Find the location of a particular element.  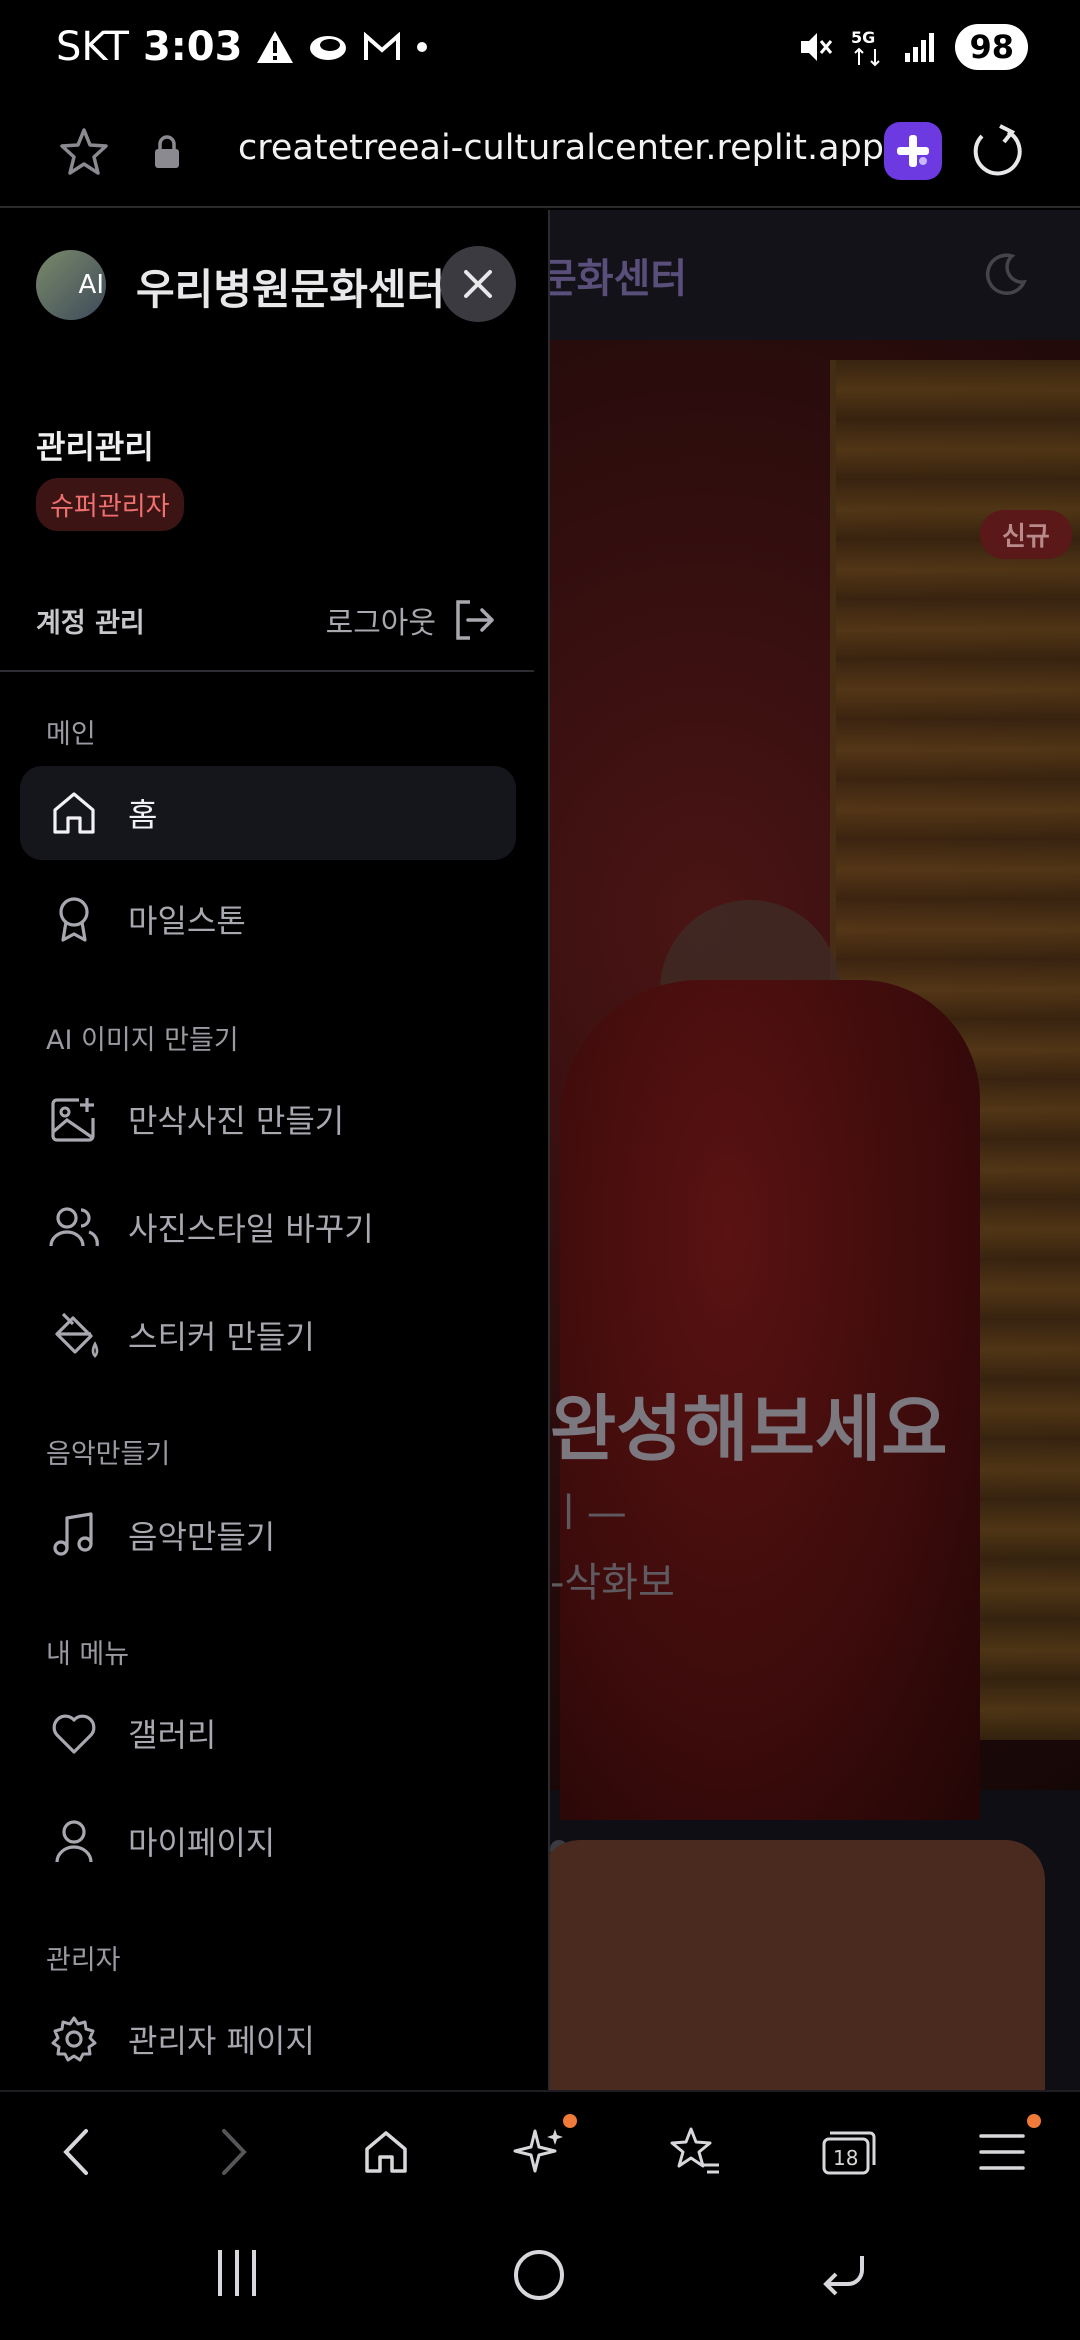

nav-label-admin-page: 관리자 페이지 is located at coordinates (221, 2041).